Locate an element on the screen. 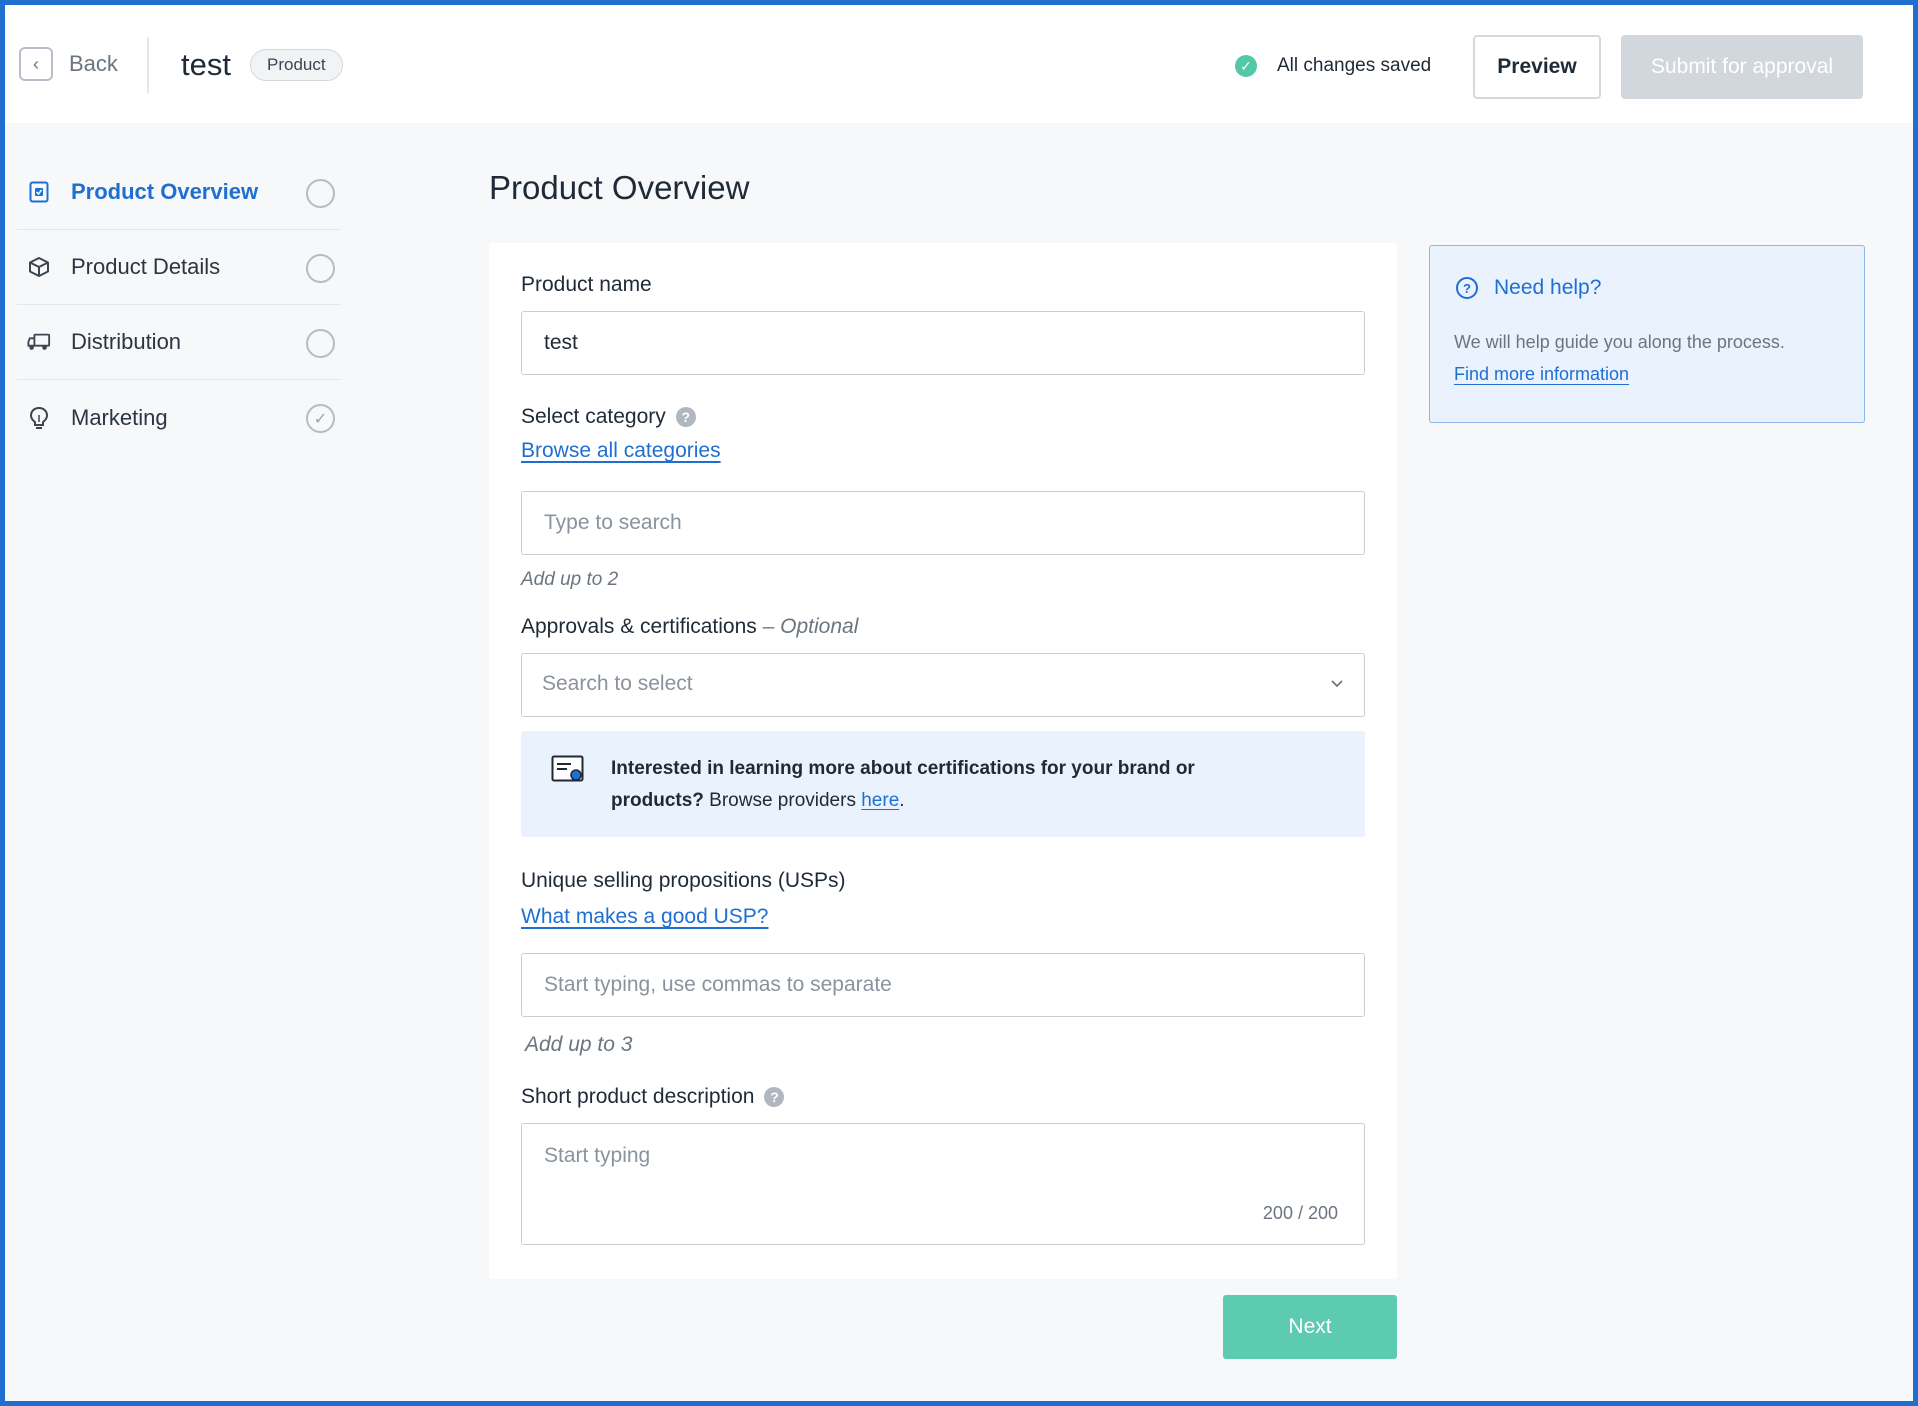  next-button: Next is located at coordinates (1310, 1327).